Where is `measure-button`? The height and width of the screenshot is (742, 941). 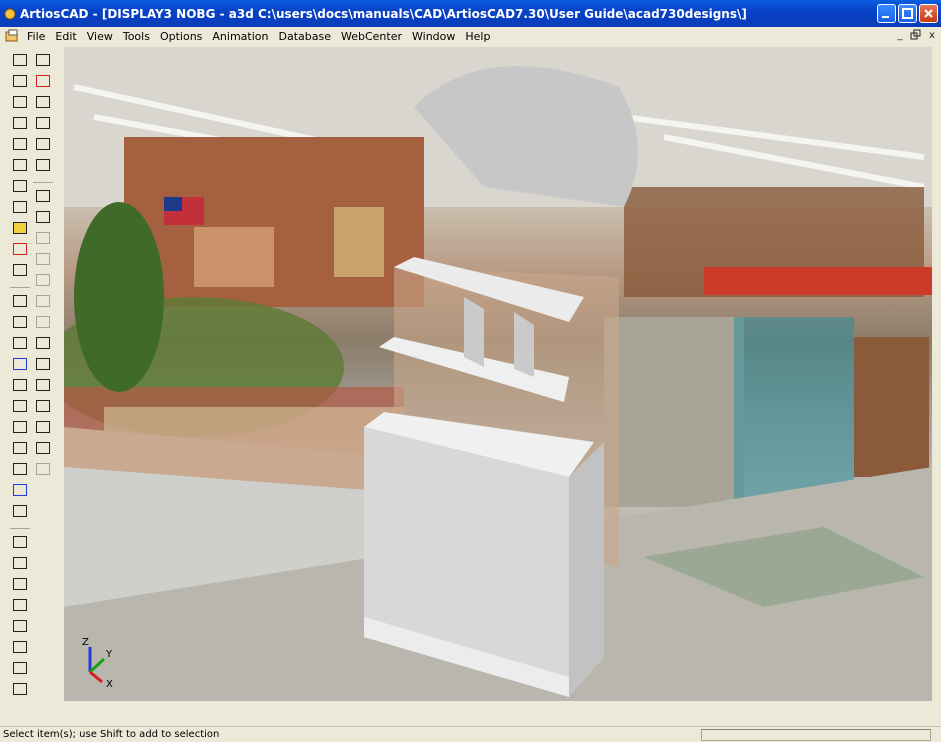 measure-button is located at coordinates (43, 427).